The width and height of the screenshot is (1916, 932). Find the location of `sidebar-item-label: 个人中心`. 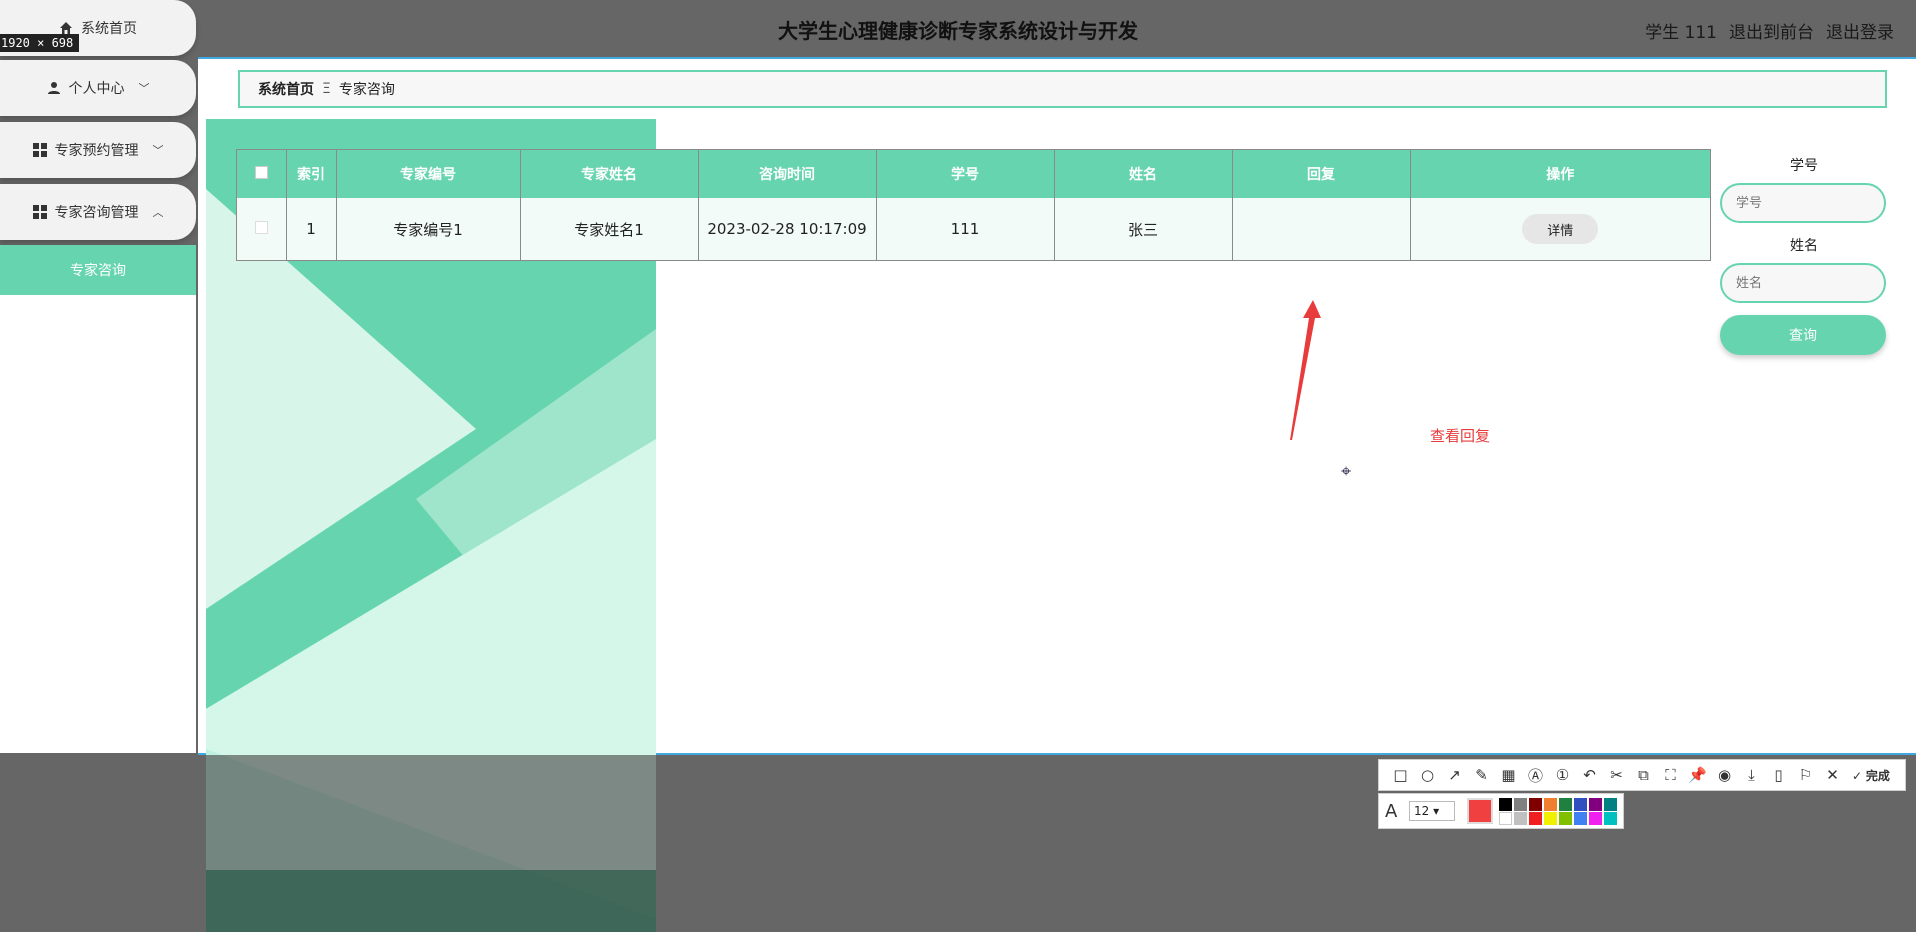

sidebar-item-label: 个人中心 is located at coordinates (96, 89).